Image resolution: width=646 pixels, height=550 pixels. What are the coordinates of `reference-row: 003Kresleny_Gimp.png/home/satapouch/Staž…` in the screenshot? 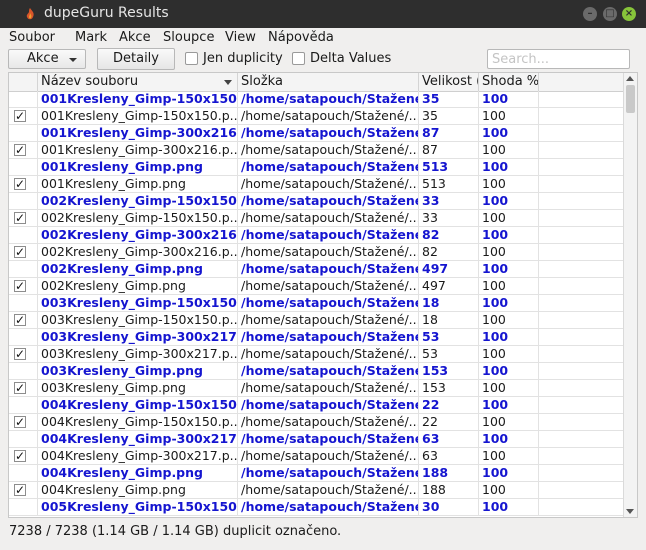 It's located at (319, 371).